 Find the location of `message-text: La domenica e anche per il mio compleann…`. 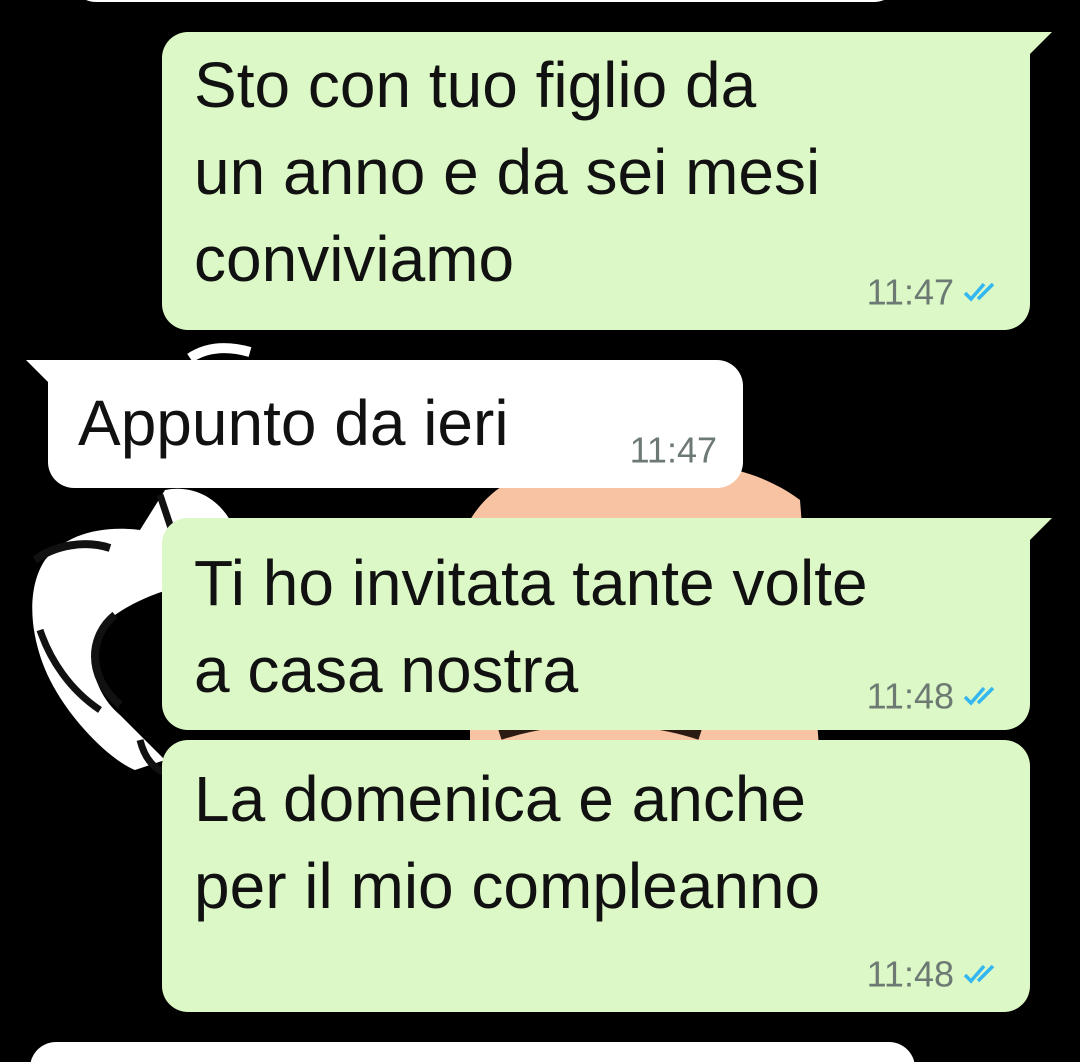

message-text: La domenica e anche per il mio compleann… is located at coordinates (507, 842).